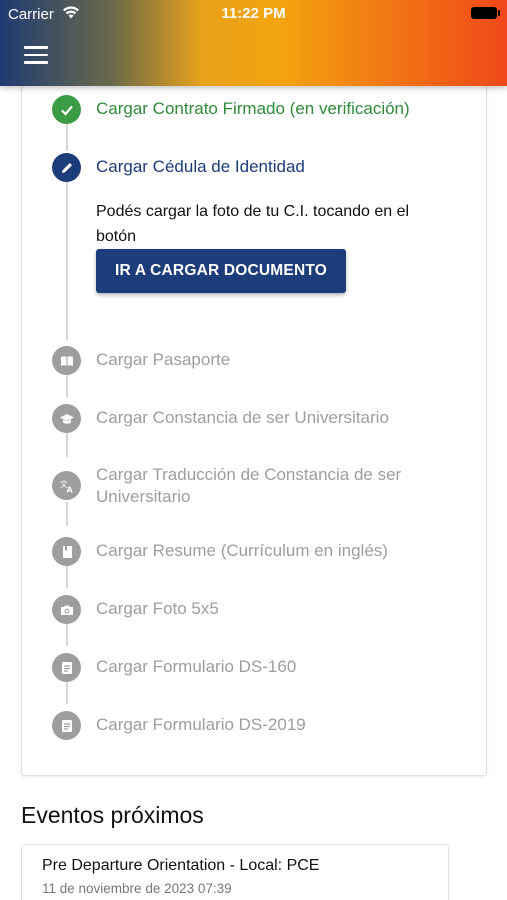 Image resolution: width=507 pixels, height=900 pixels. I want to click on step-label: Cargar Formulario DS-160, so click(196, 666).